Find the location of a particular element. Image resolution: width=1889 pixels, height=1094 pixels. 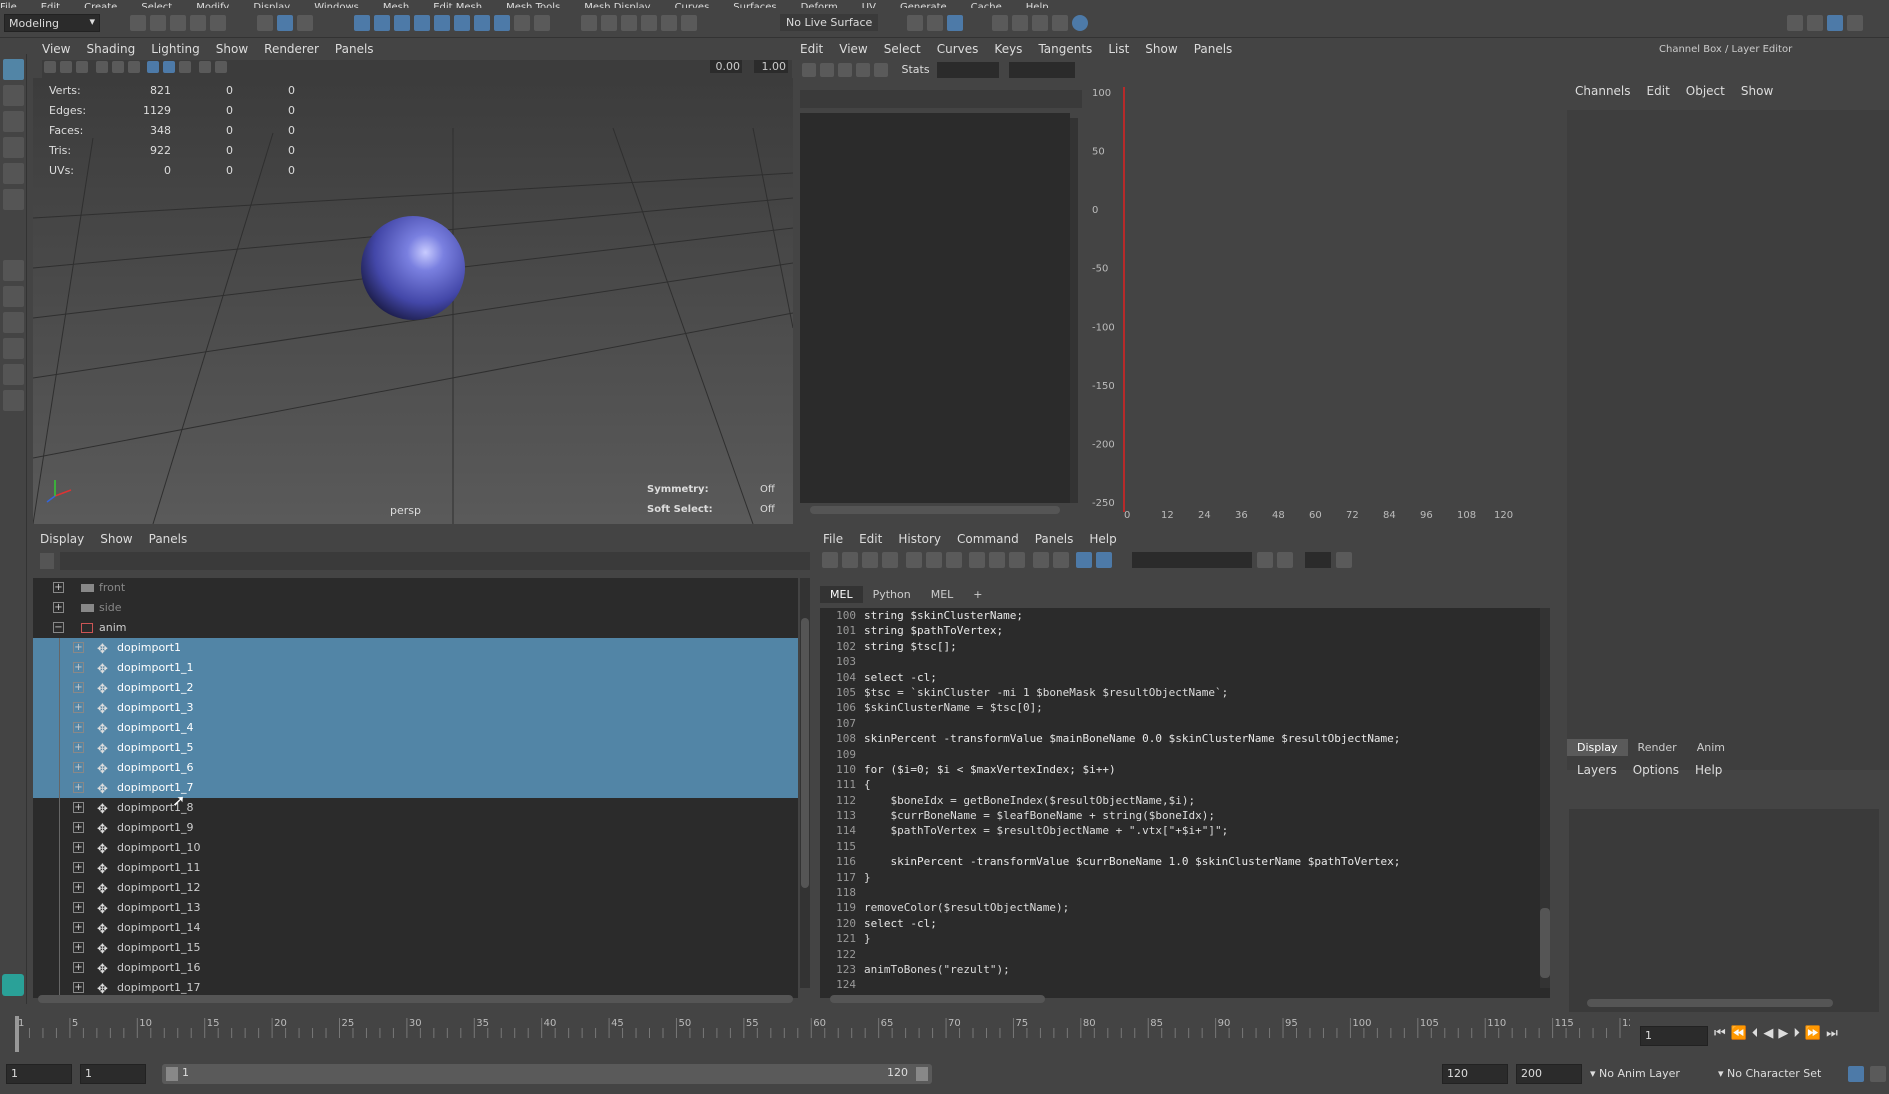

smooth-shade-icon is located at coordinates (169, 67).